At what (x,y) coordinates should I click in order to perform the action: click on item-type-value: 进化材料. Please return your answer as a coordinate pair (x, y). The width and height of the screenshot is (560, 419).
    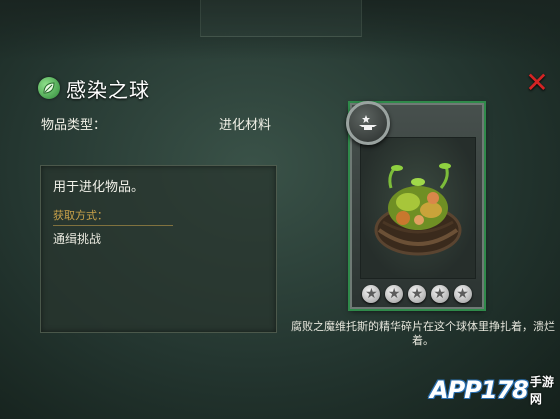
    Looking at the image, I should click on (245, 125).